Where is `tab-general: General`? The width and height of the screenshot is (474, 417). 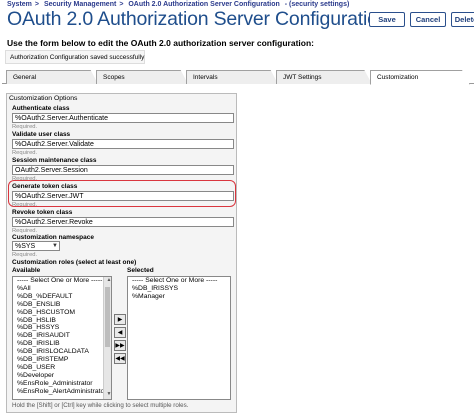 tab-general: General is located at coordinates (52, 77).